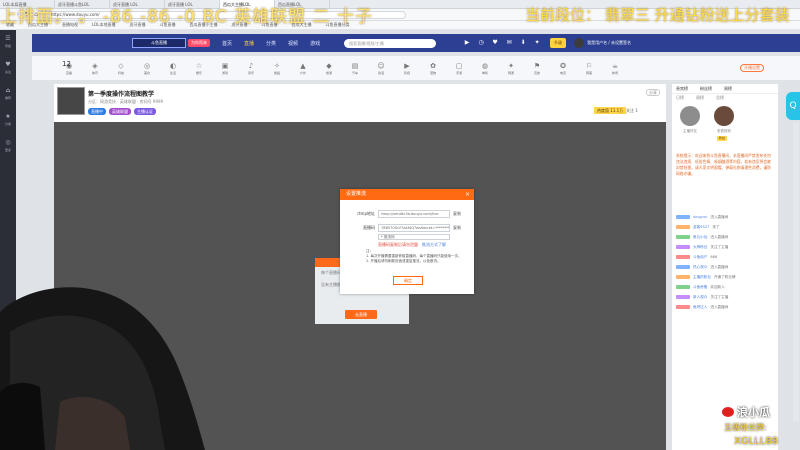 This screenshot has height=450, width=800. Describe the element at coordinates (700, 98) in the screenshot. I see `subtab: 周榜` at that location.